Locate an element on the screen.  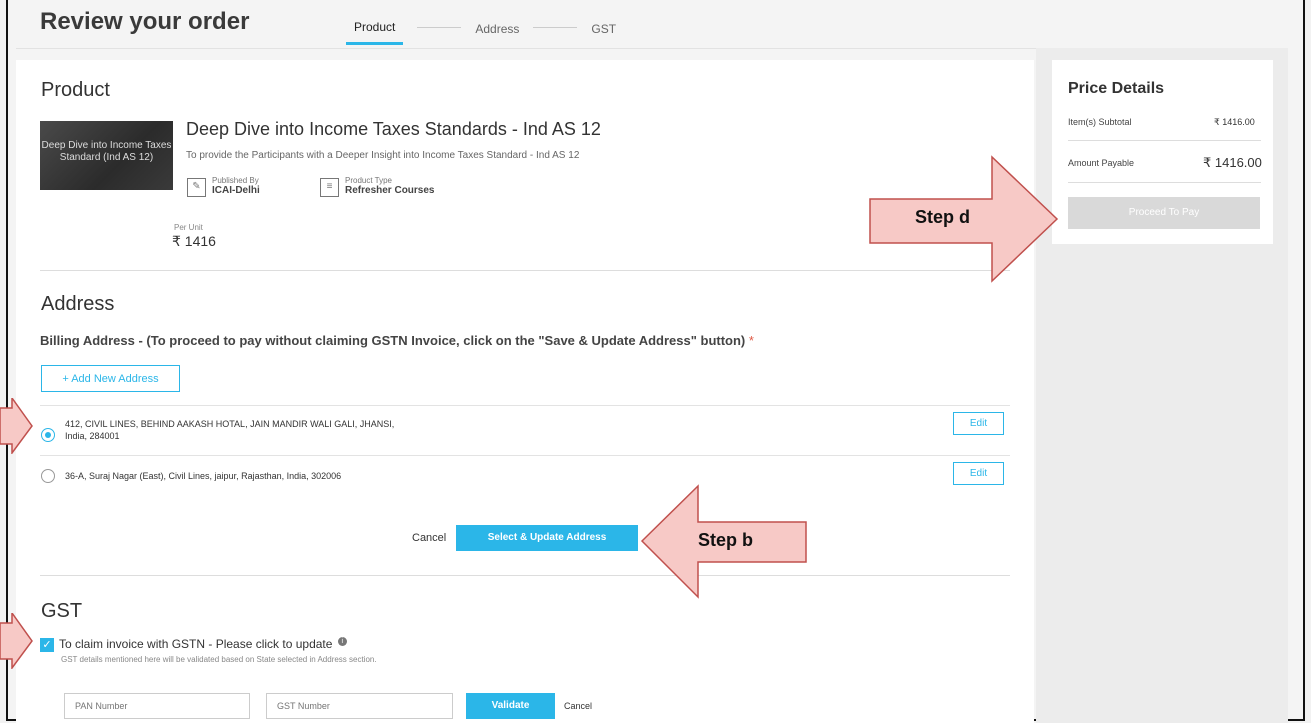
document-list-icon: ≡ is located at coordinates (329, 187).